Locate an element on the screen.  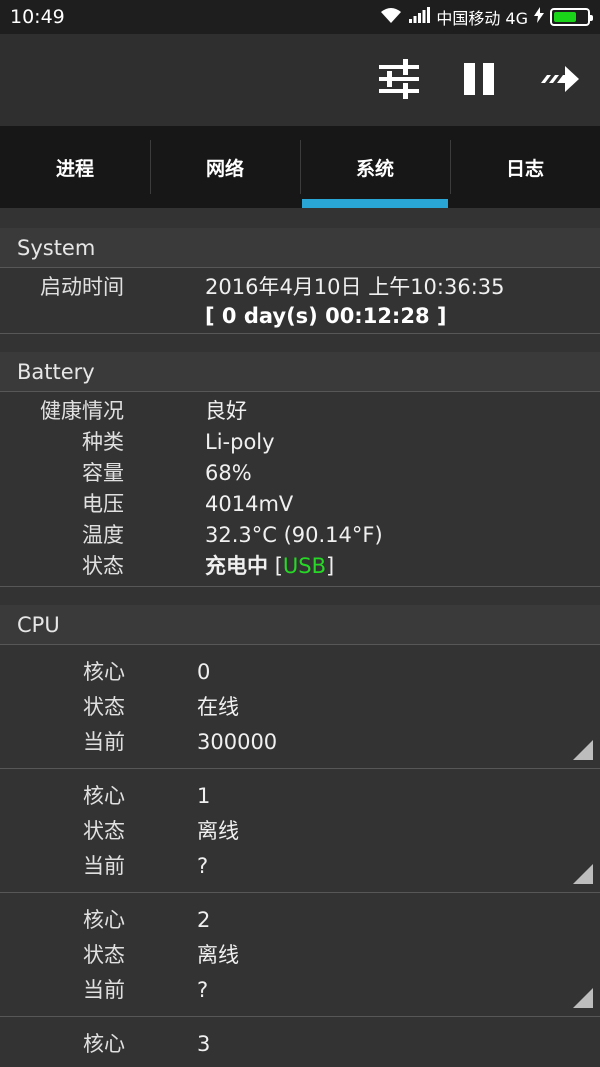
battery-row: 容量 68% is located at coordinates (300, 473).